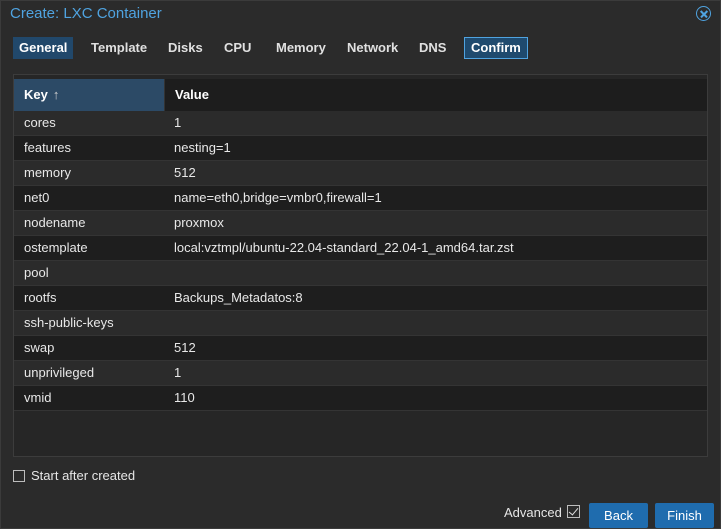  What do you see at coordinates (360, 348) in the screenshot?
I see `table-row: swap 512` at bounding box center [360, 348].